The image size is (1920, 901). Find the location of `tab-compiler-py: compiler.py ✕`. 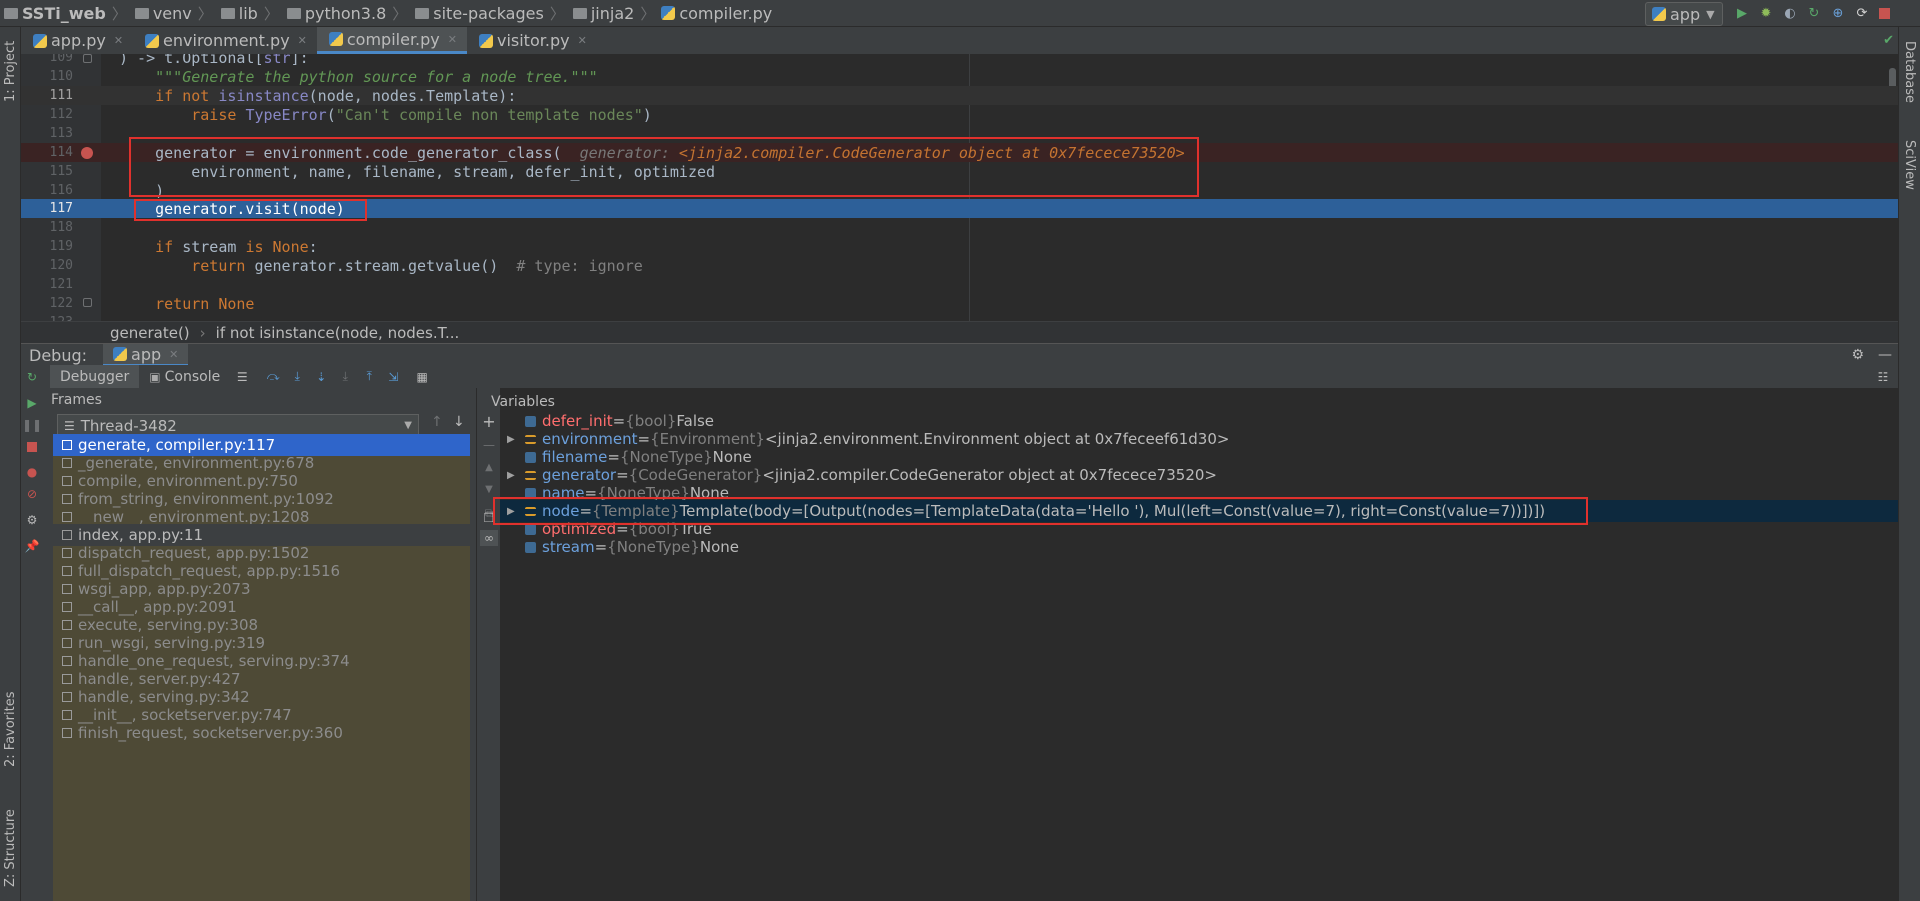

tab-compiler-py: compiler.py ✕ is located at coordinates (391, 40).